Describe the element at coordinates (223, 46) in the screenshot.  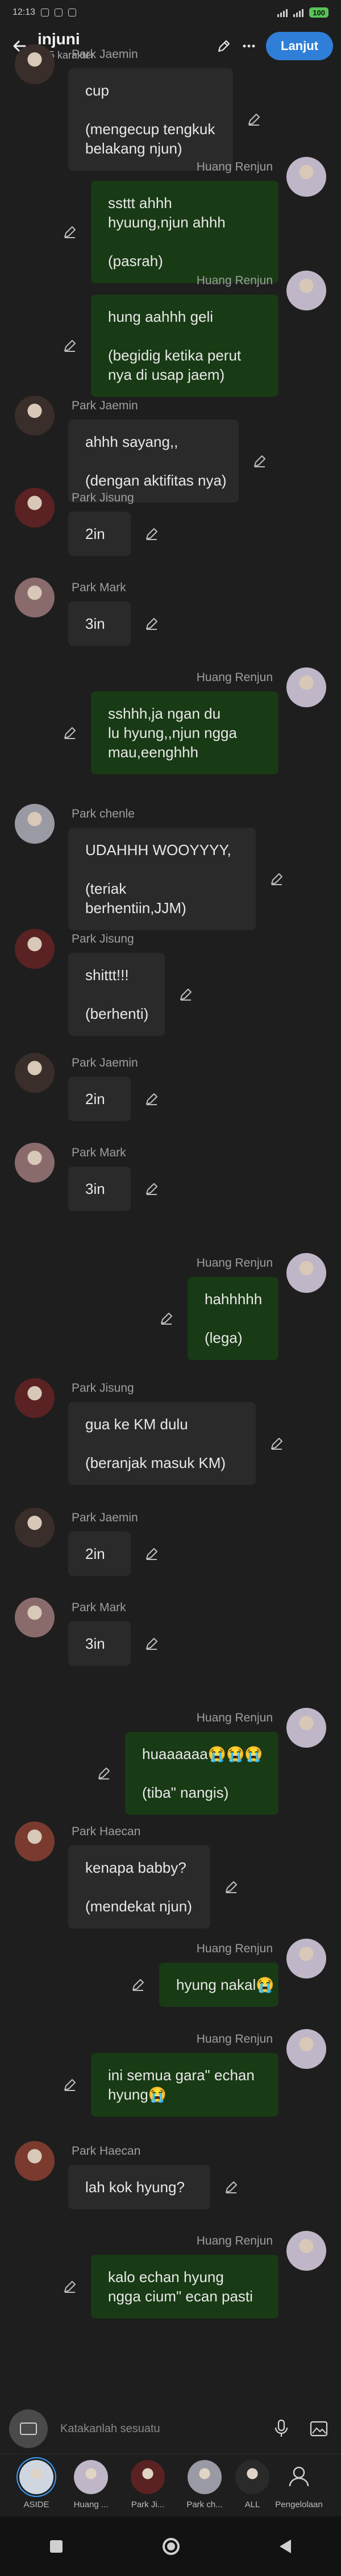
I see `pencil-icon` at that location.